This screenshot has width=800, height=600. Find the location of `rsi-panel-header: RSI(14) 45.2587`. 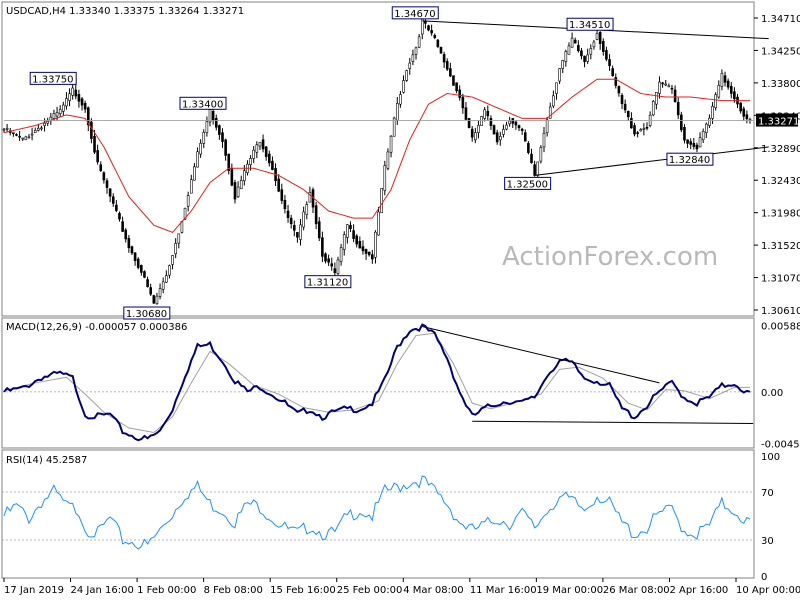

rsi-panel-header: RSI(14) 45.2587 is located at coordinates (46, 460).